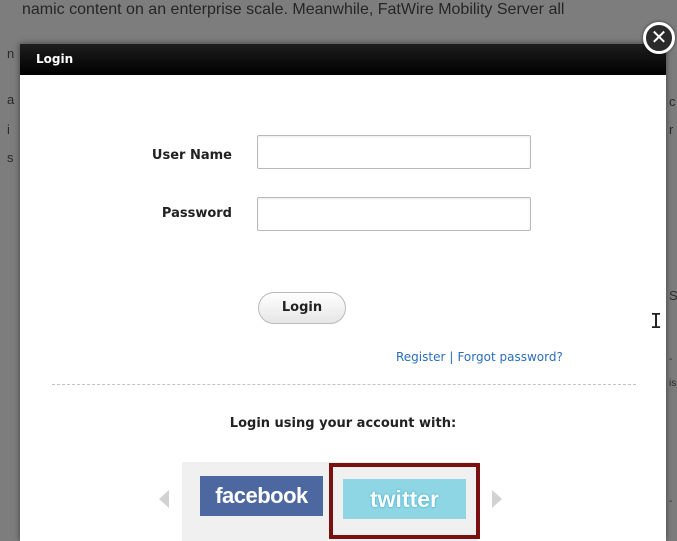 The width and height of the screenshot is (677, 541). Describe the element at coordinates (10, 157) in the screenshot. I see `background-fragment: s` at that location.